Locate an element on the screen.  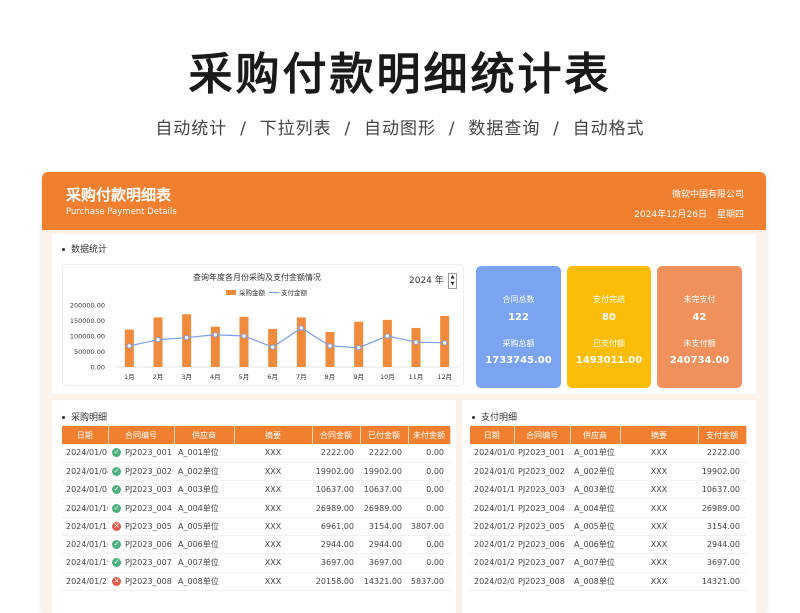
amount-cell: 3697.00 is located at coordinates (336, 563).